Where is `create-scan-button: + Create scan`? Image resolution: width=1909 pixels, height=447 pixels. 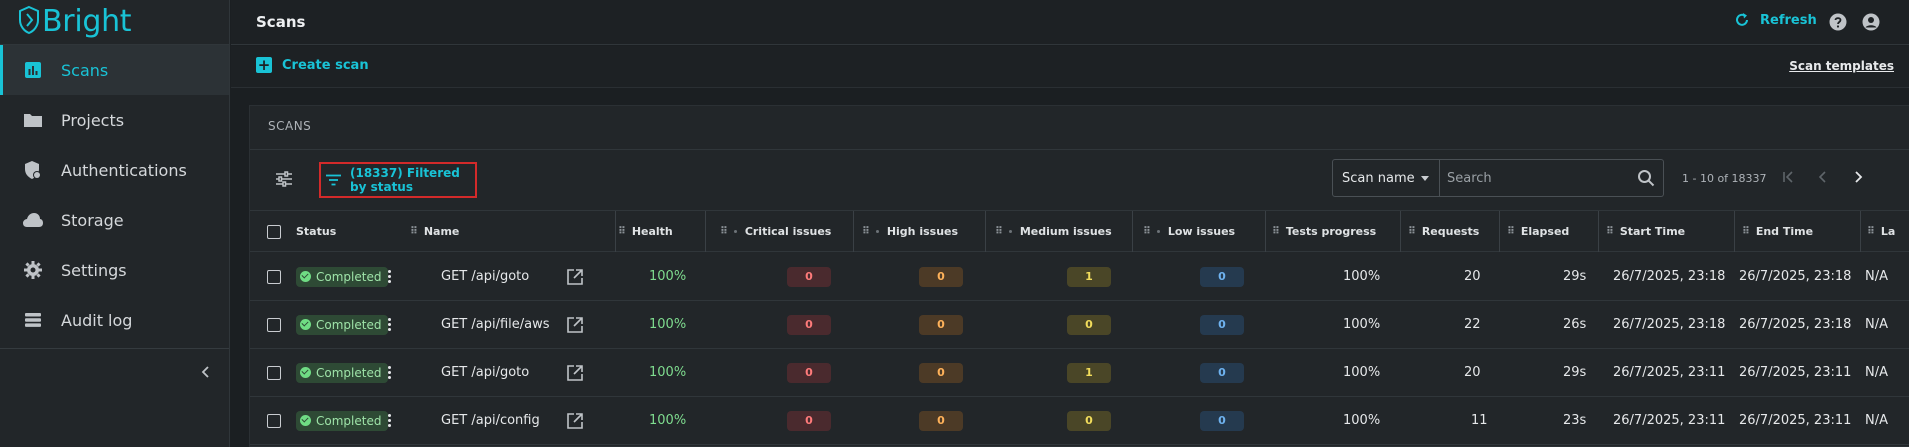
create-scan-button: + Create scan is located at coordinates (312, 65).